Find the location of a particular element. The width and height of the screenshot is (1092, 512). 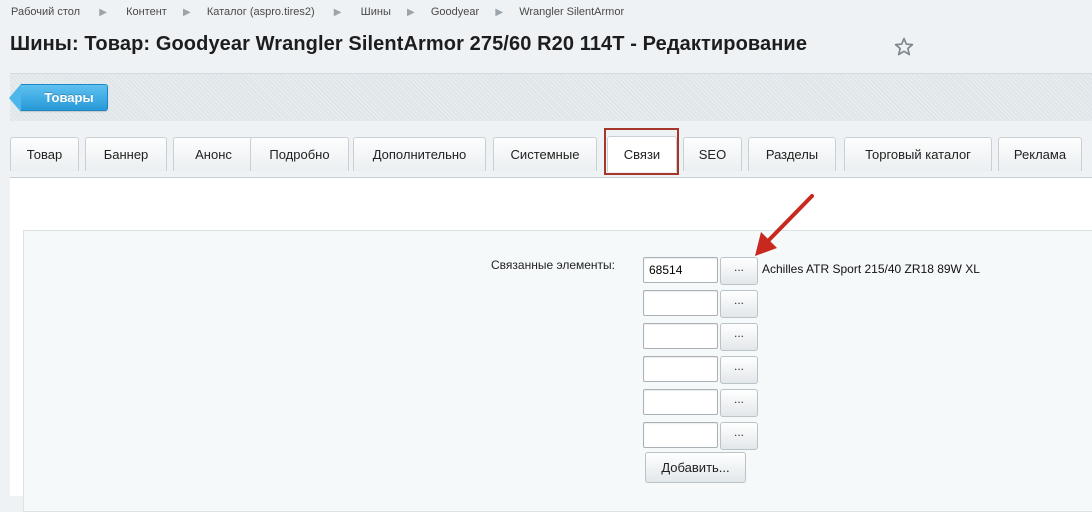

tab-advertising: Реклама is located at coordinates (1040, 154).